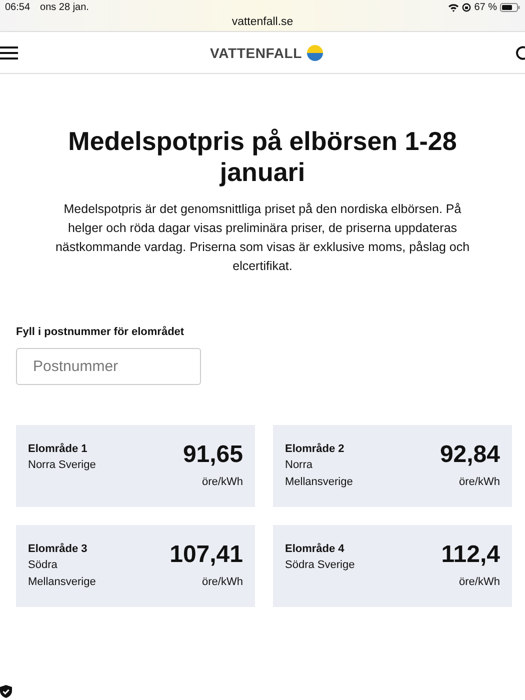 The height and width of the screenshot is (700, 525). Describe the element at coordinates (17, 7) in the screenshot. I see `status-time: 06:54` at that location.